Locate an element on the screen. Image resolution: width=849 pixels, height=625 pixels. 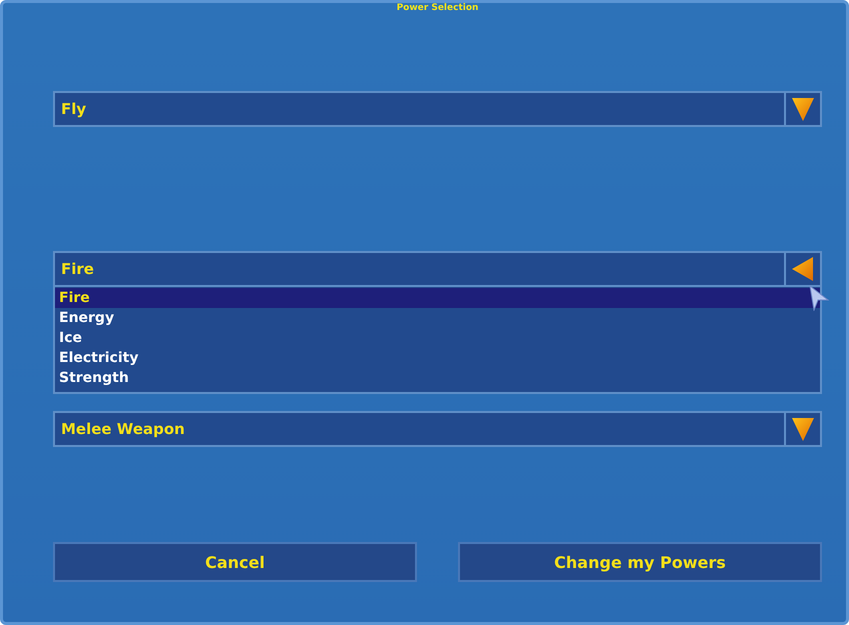
dropdown: Fly is located at coordinates (437, 109).